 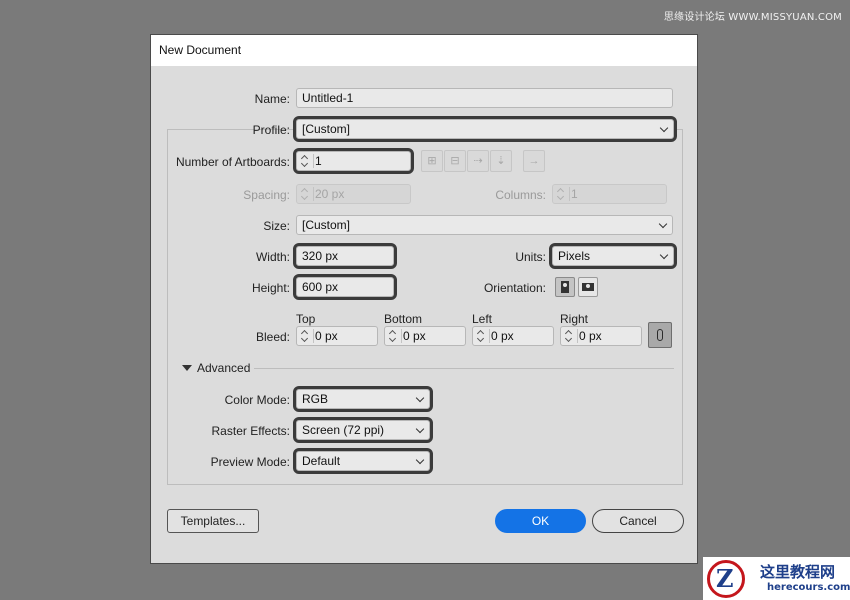 I want to click on landscape-orientation-button, so click(x=588, y=287).